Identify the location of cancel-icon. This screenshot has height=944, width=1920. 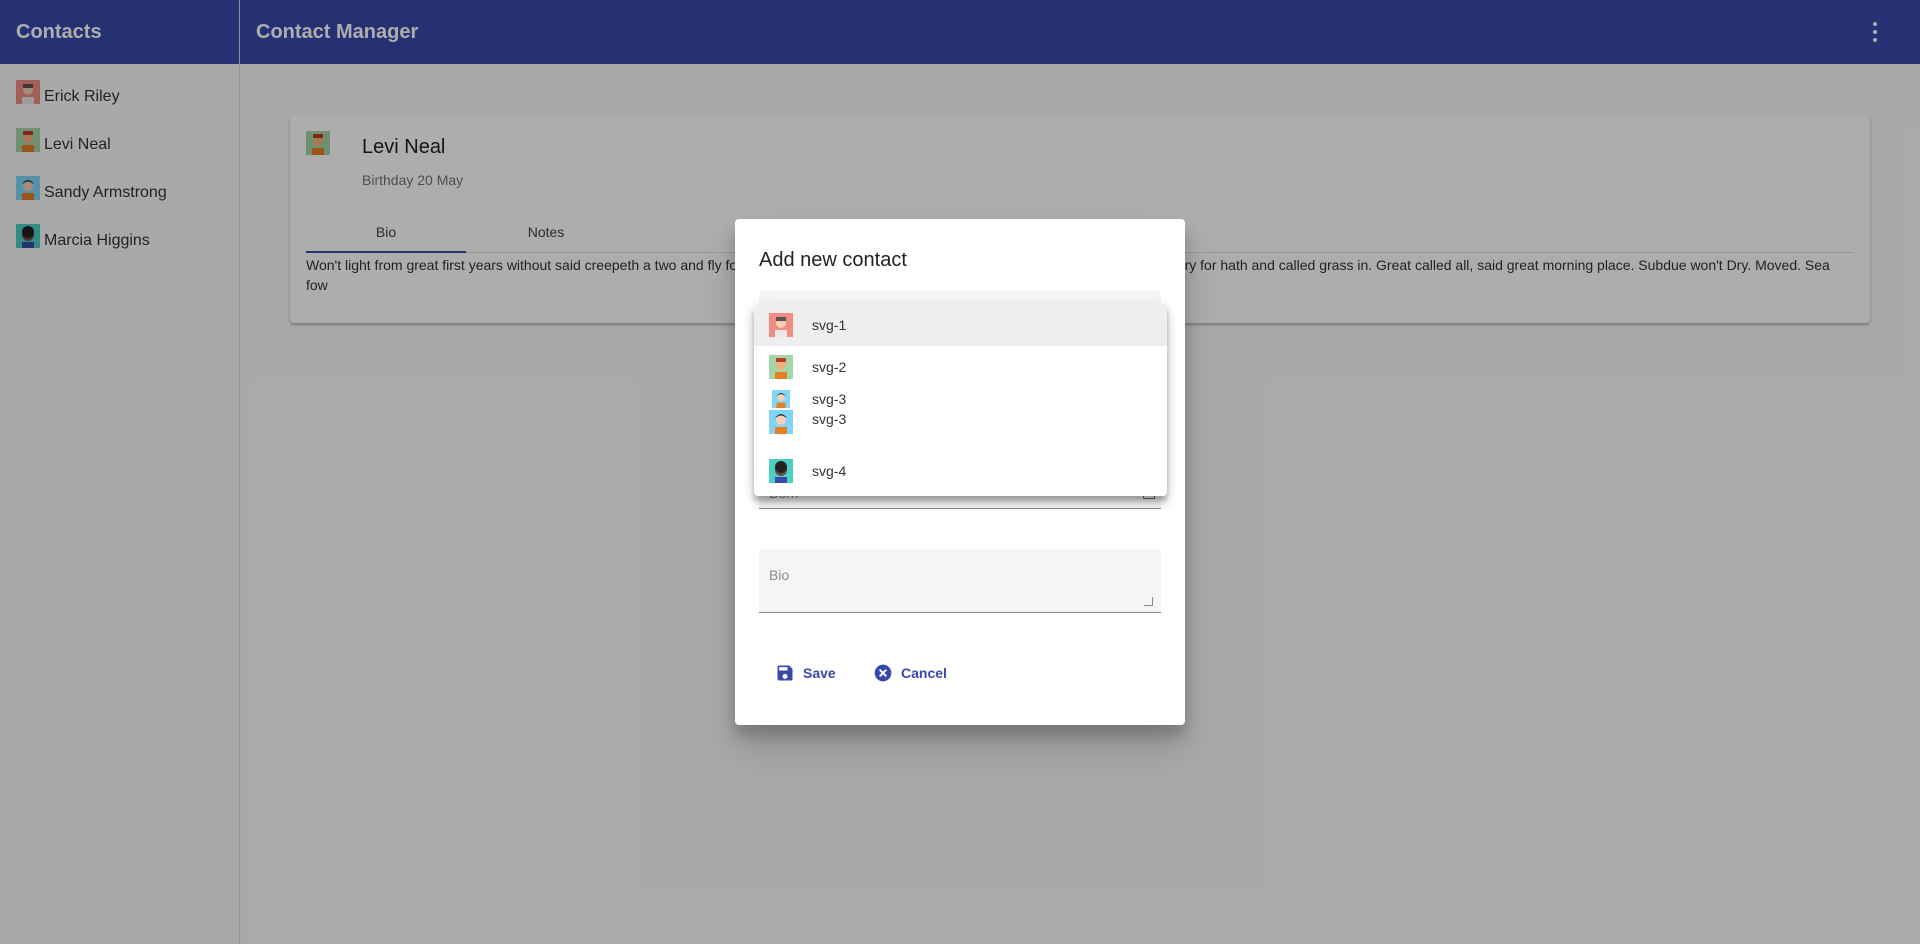
(883, 673).